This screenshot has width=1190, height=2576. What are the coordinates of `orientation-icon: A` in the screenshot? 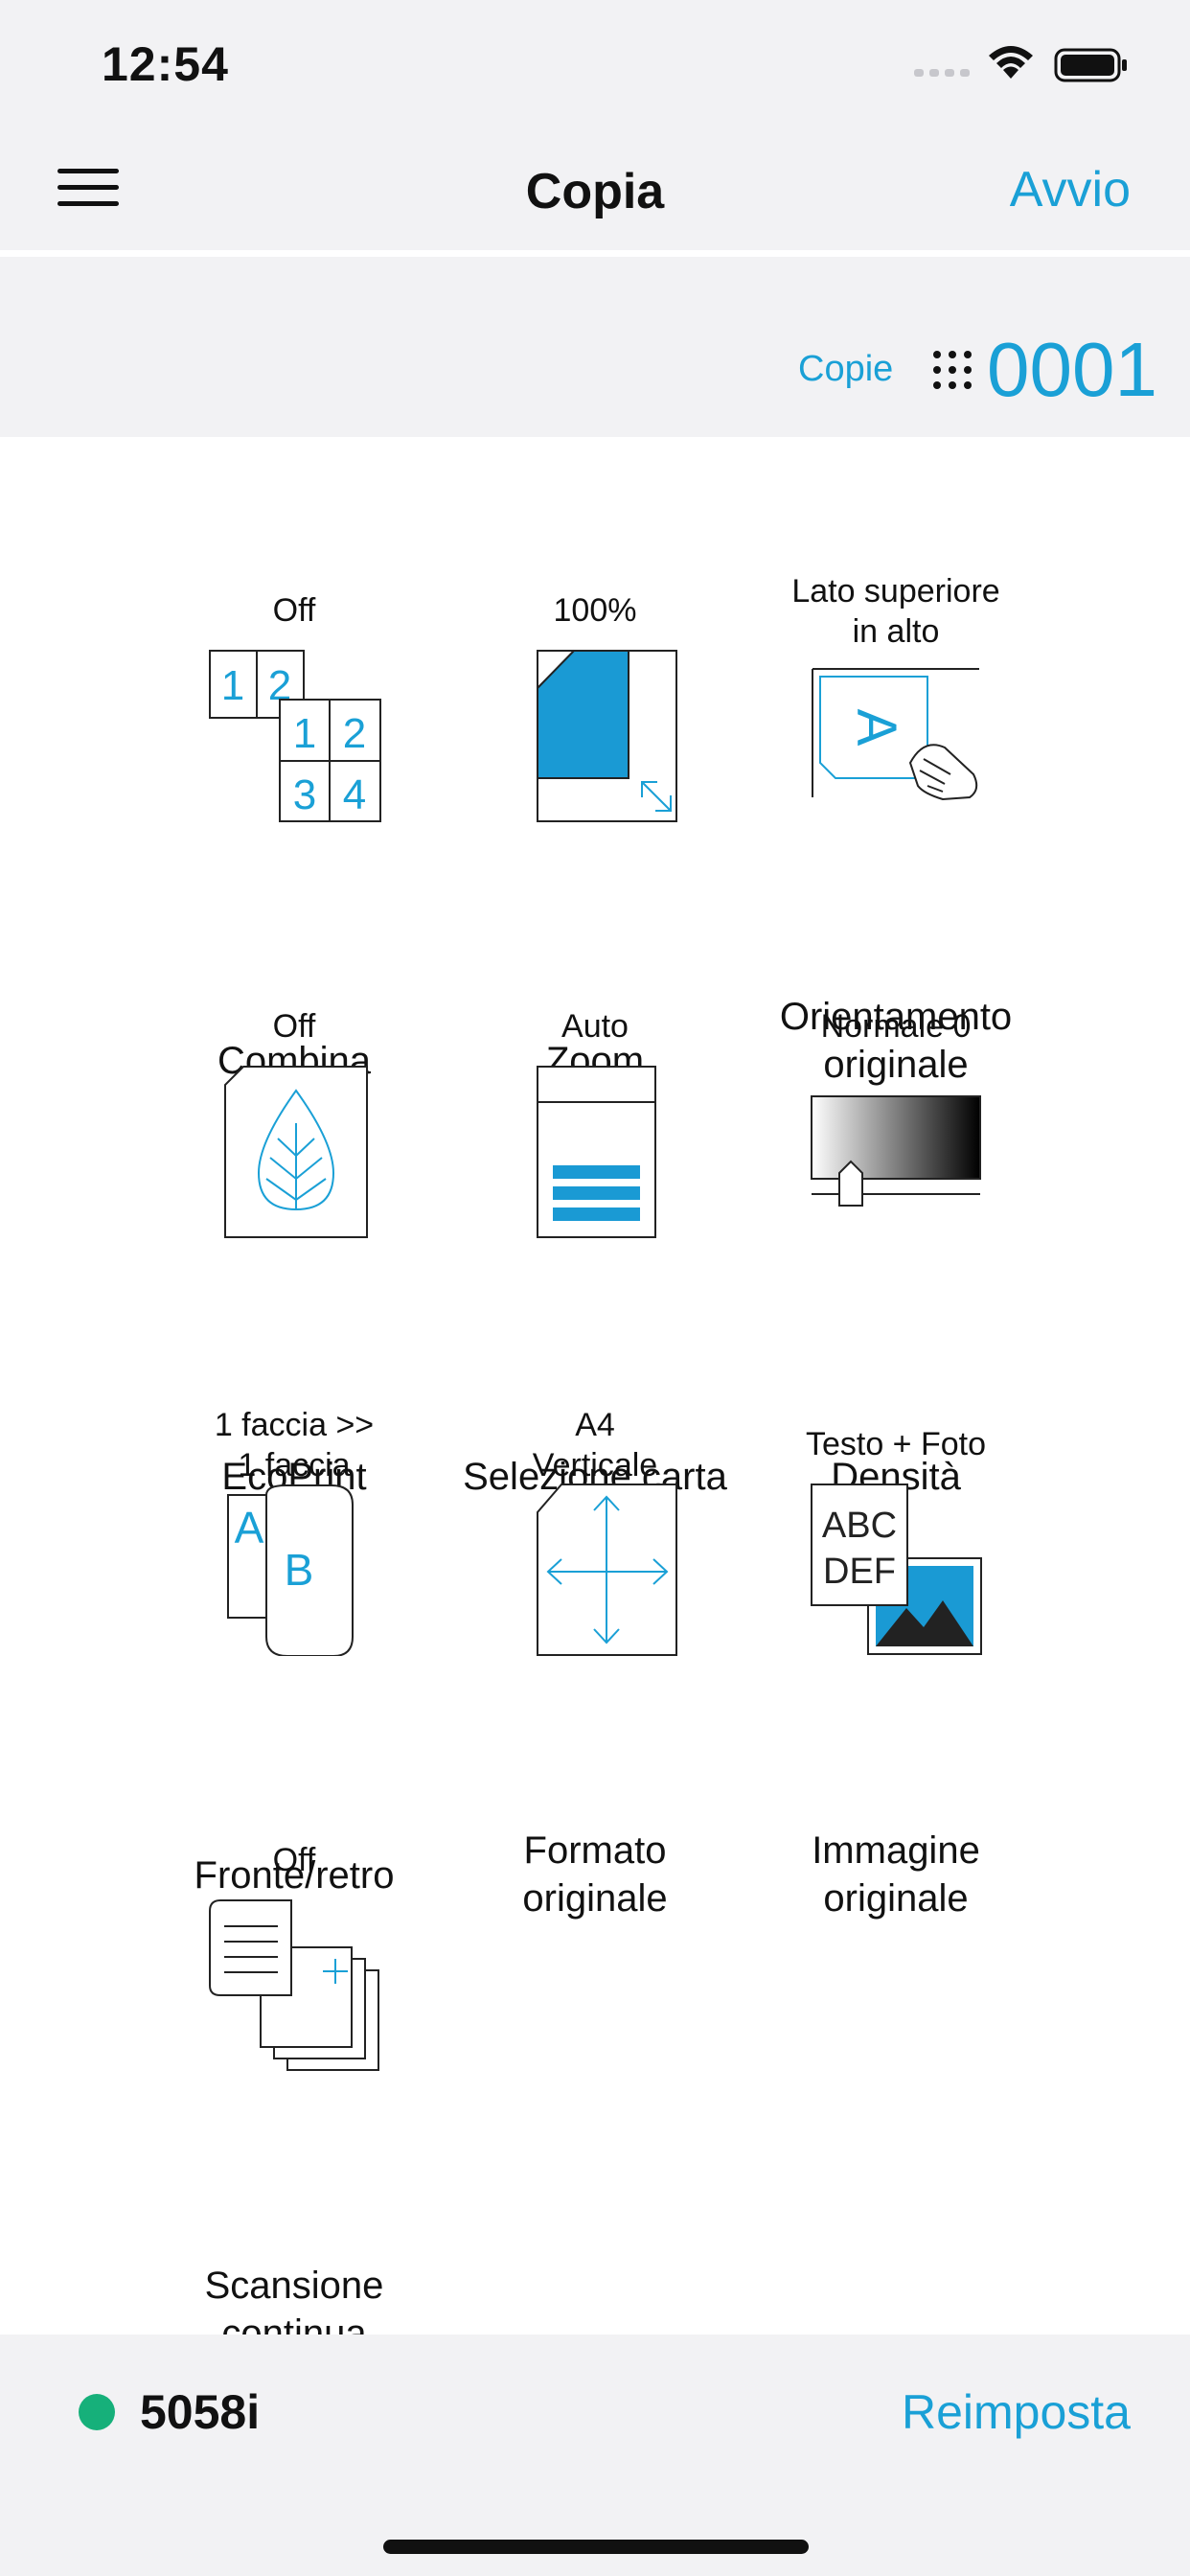 It's located at (896, 734).